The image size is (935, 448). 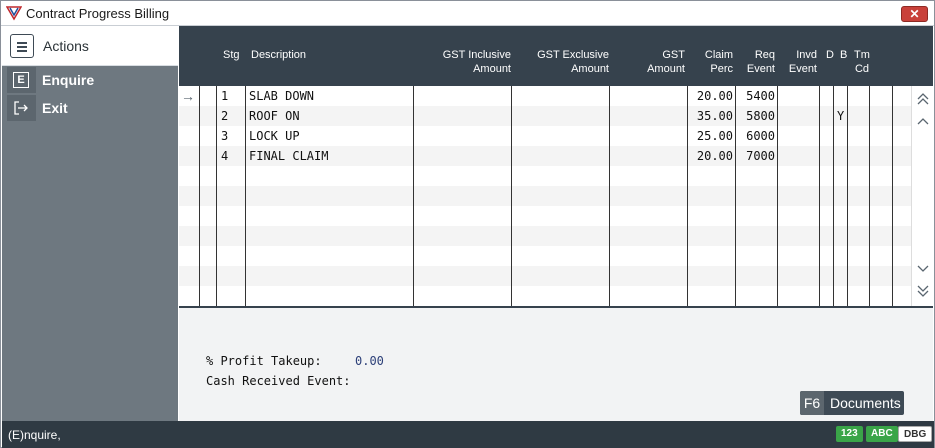 What do you see at coordinates (21, 108) in the screenshot?
I see `exit-icon` at bounding box center [21, 108].